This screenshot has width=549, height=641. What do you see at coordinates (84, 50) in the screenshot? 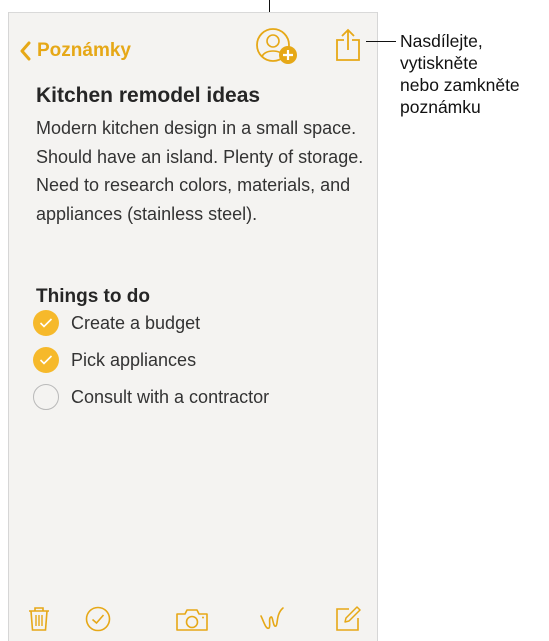
I see `back-label: Poznámky` at bounding box center [84, 50].